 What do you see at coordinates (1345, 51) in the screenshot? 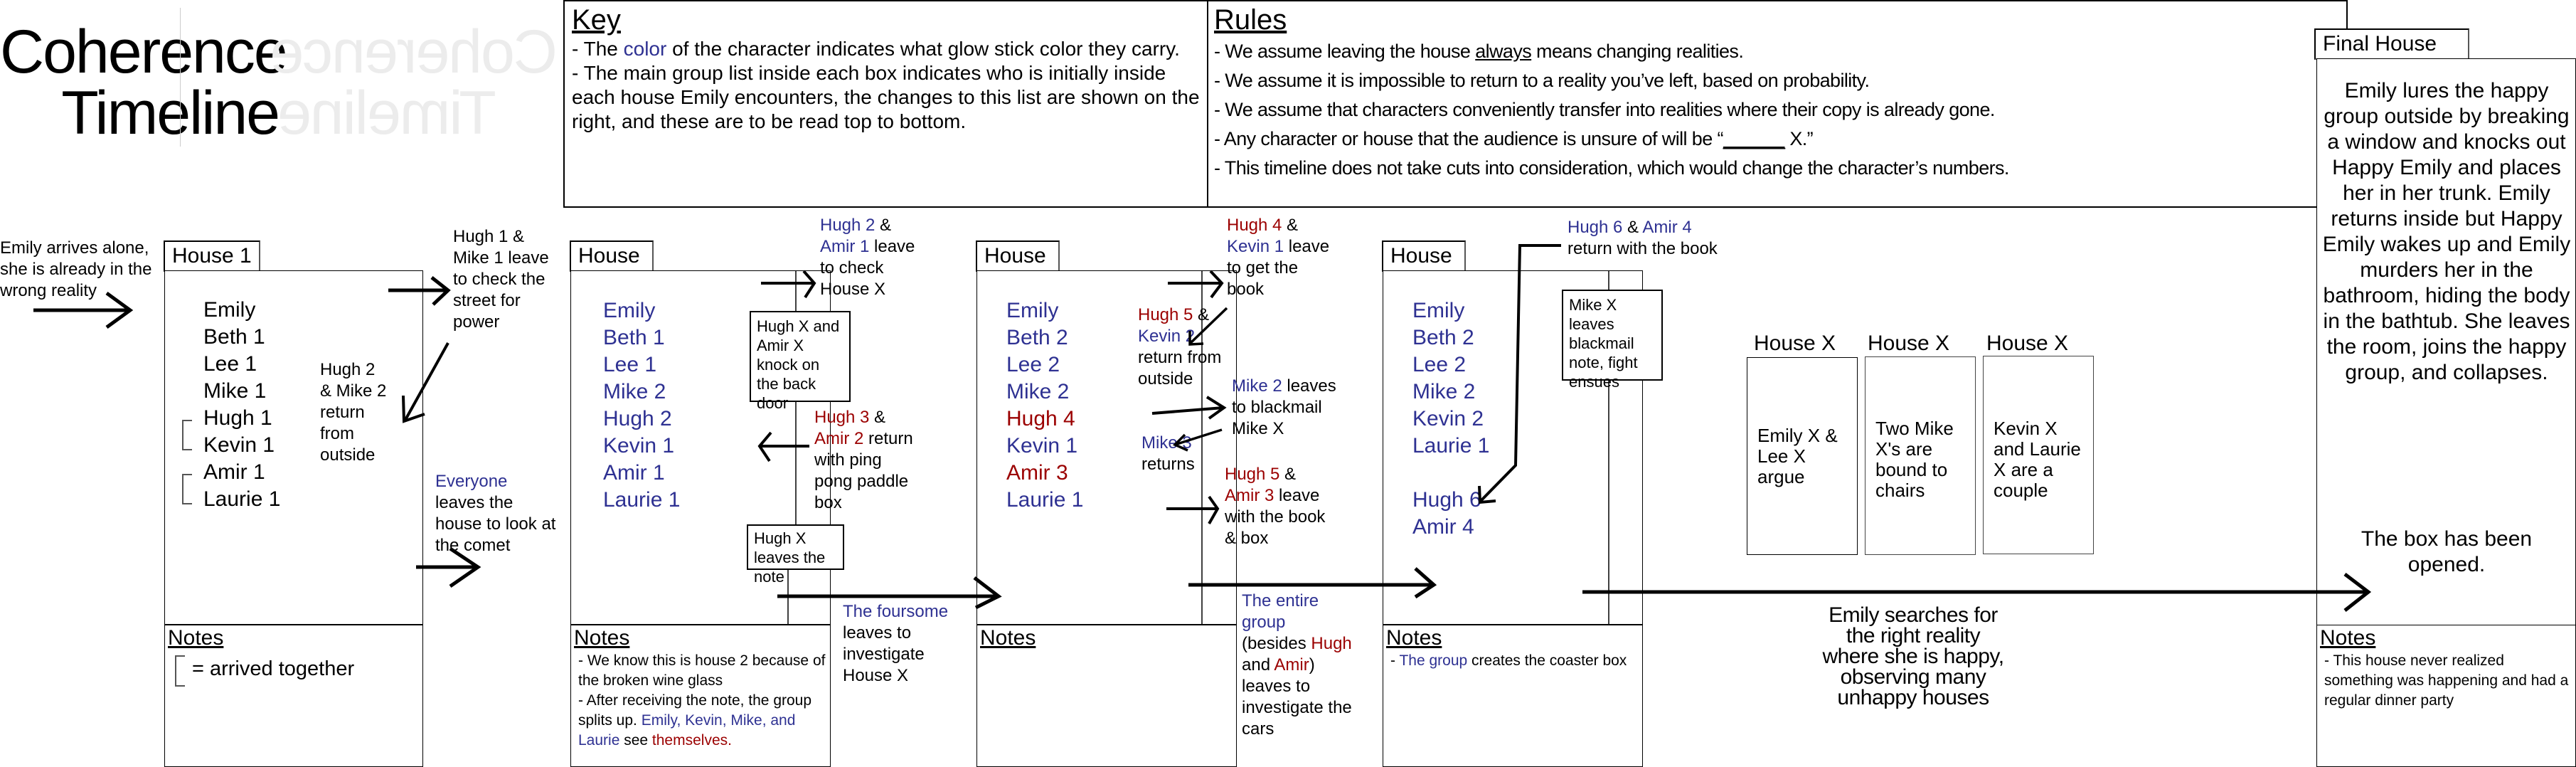
I see `rule-text: - We assume leaving the house` at bounding box center [1345, 51].